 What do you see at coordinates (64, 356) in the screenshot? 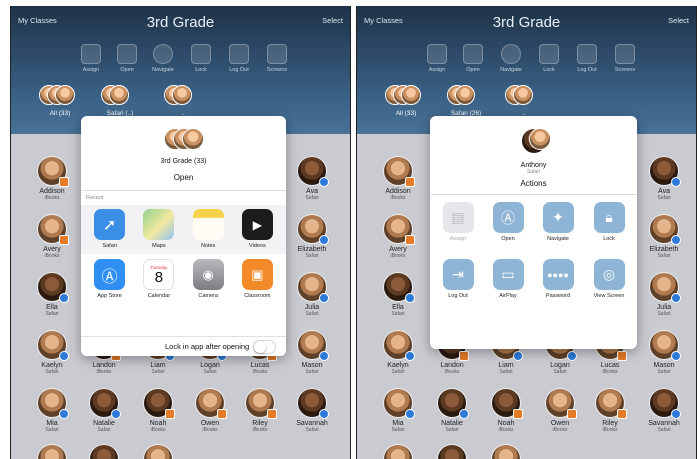
I see `safari-badge-icon` at bounding box center [64, 356].